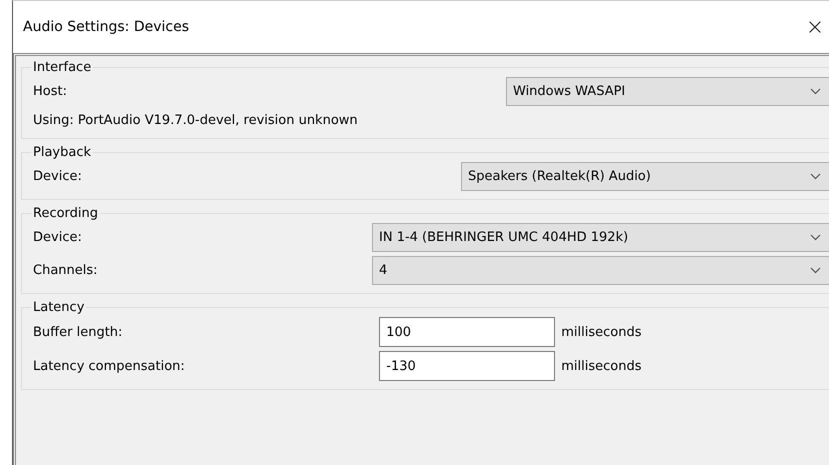 Image resolution: width=829 pixels, height=465 pixels. I want to click on close-button: ×, so click(814, 27).